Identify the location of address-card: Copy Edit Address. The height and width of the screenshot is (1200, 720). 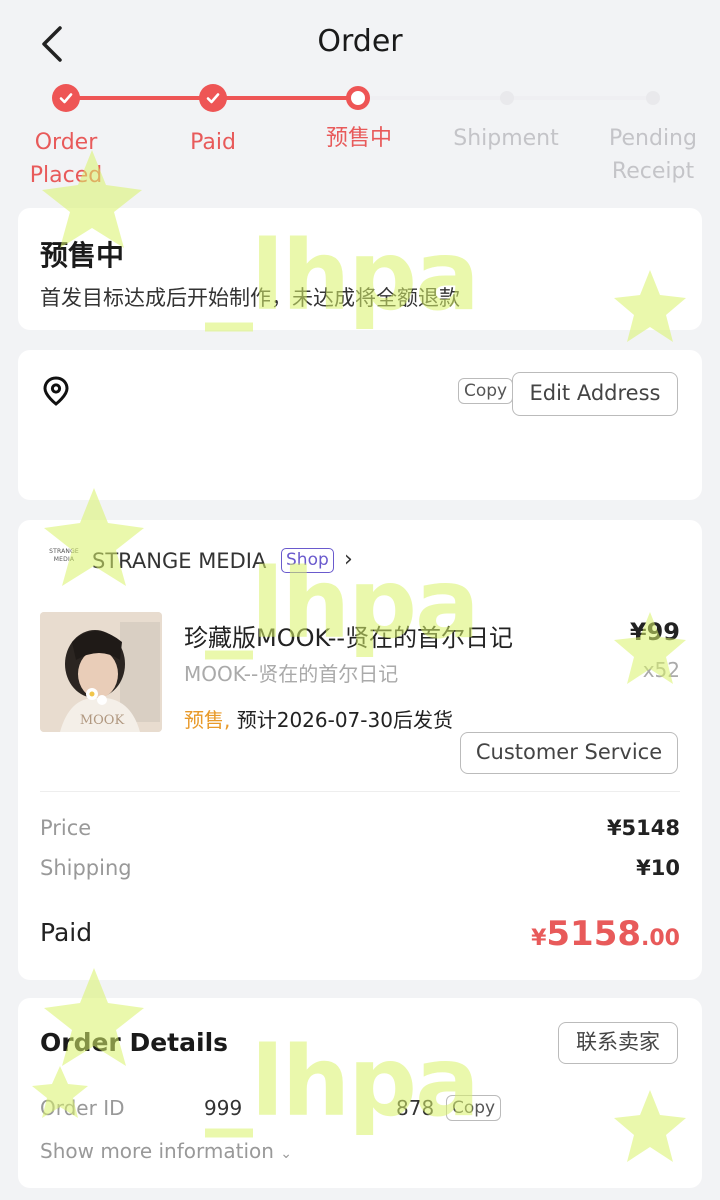
(360, 425).